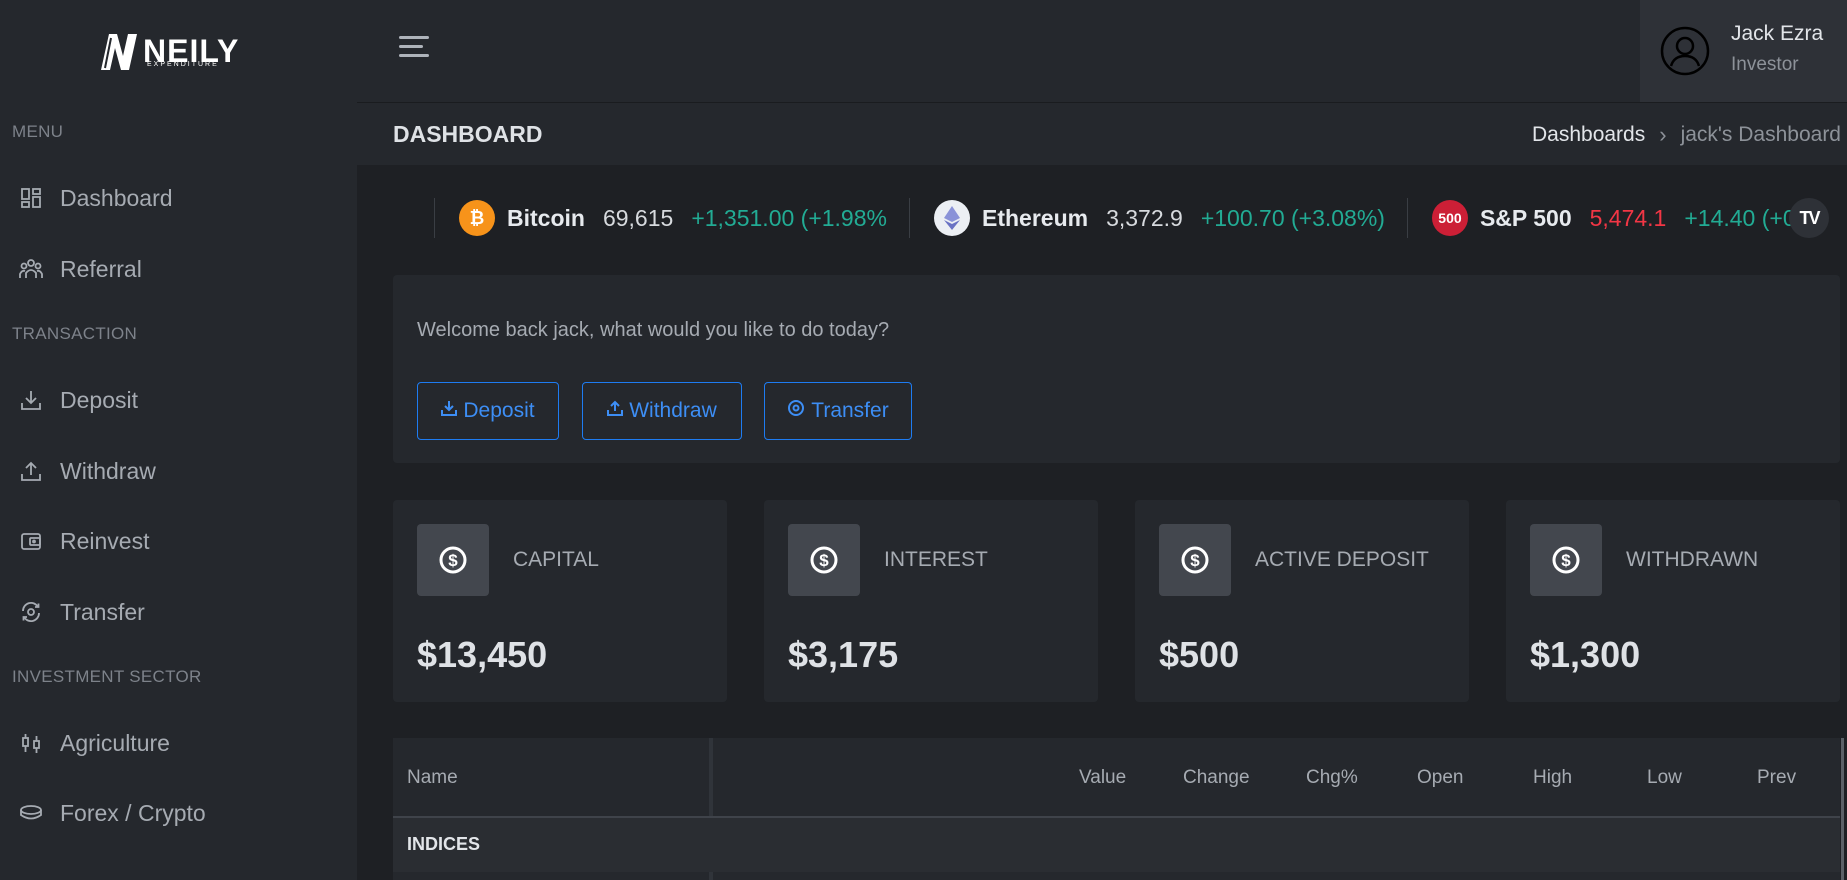 This screenshot has height=880, width=1847. I want to click on sidebar-item-reinvest: Reinvest, so click(83, 541).